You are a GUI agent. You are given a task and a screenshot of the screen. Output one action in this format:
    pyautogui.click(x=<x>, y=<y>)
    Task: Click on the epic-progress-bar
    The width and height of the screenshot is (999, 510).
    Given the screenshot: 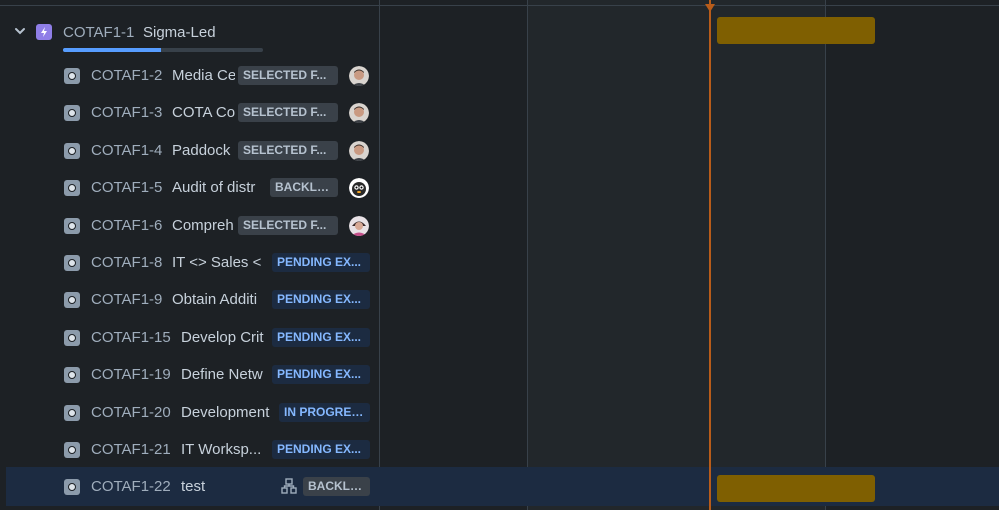 What is the action you would take?
    pyautogui.click(x=163, y=50)
    